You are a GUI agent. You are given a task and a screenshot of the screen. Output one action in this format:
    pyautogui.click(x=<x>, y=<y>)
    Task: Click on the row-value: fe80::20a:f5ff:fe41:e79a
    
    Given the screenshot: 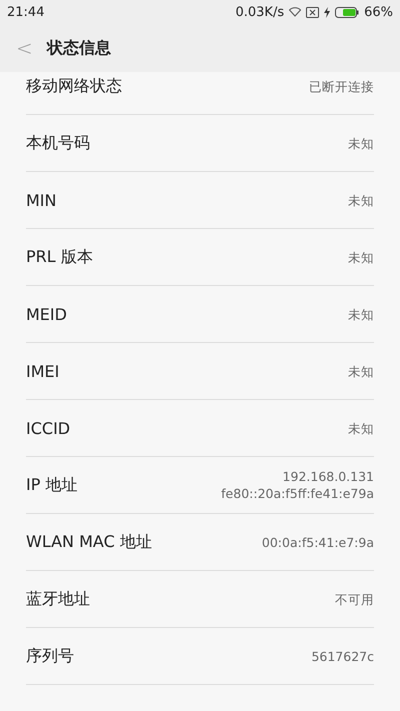 What is the action you would take?
    pyautogui.click(x=297, y=493)
    